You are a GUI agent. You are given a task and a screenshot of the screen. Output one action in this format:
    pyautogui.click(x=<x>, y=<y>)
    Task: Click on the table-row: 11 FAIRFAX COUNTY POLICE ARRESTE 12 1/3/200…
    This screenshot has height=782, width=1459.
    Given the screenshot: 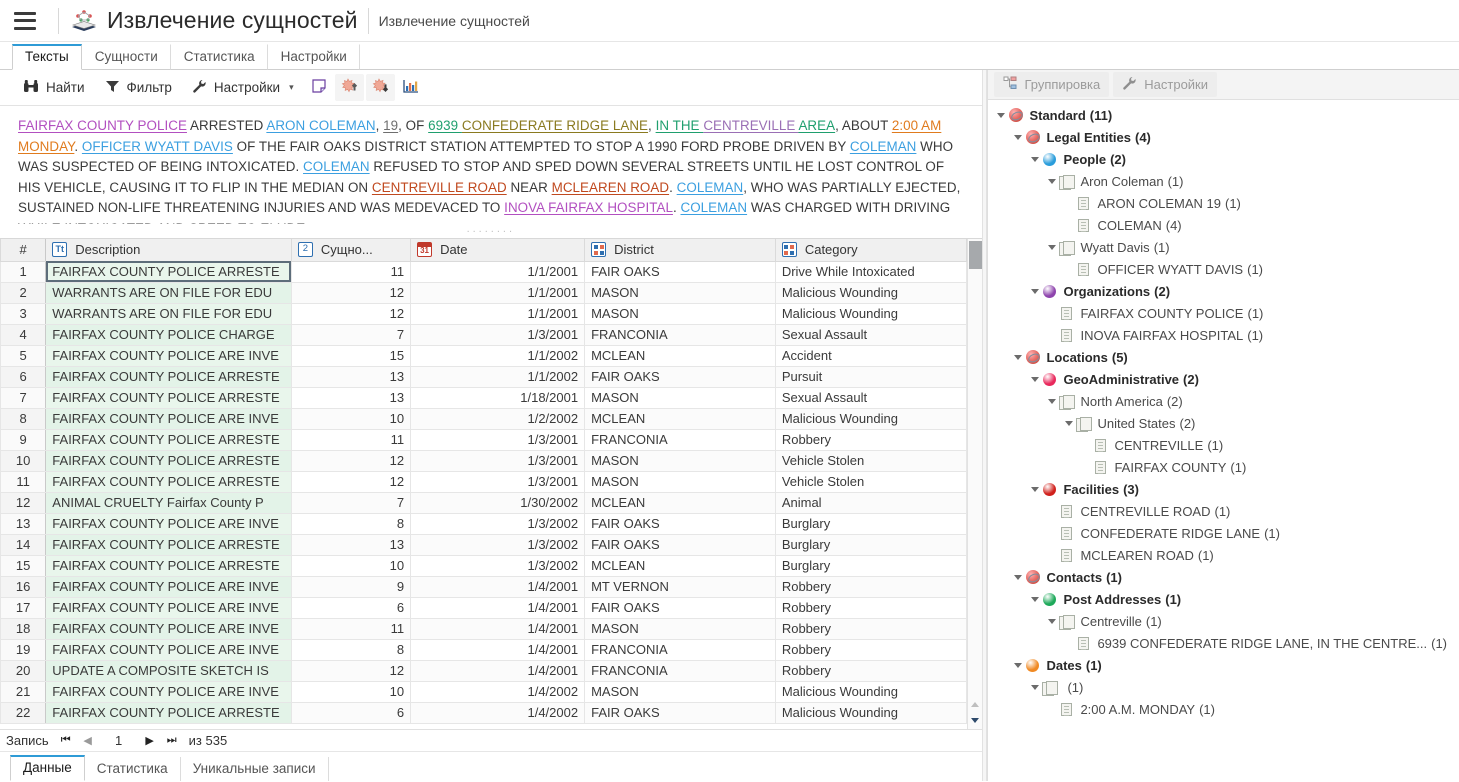 What is the action you would take?
    pyautogui.click(x=483, y=481)
    